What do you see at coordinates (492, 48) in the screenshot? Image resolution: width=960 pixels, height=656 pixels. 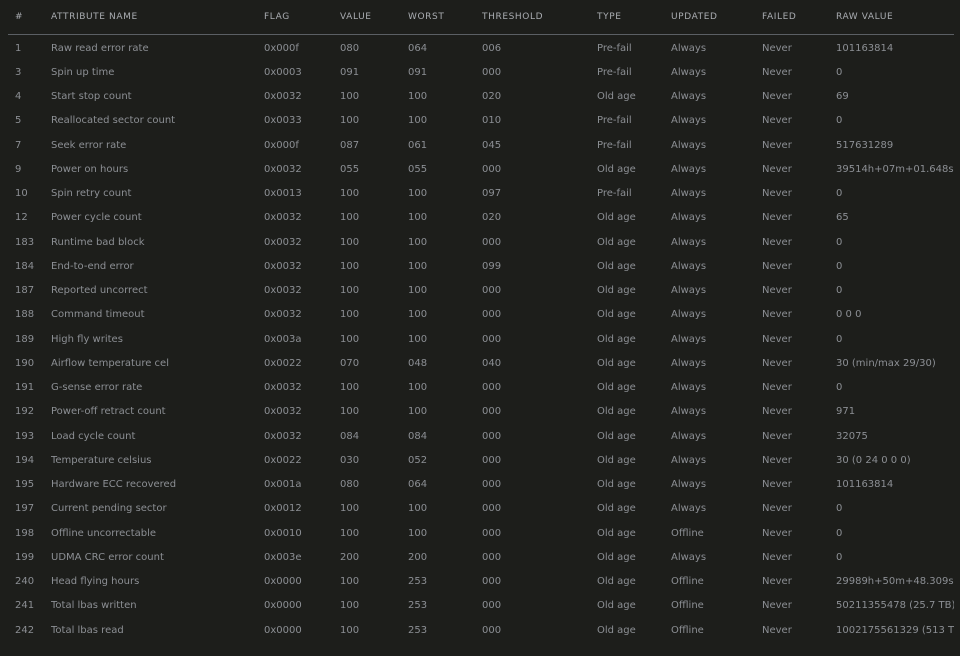 I see `cell-threshold: 006` at bounding box center [492, 48].